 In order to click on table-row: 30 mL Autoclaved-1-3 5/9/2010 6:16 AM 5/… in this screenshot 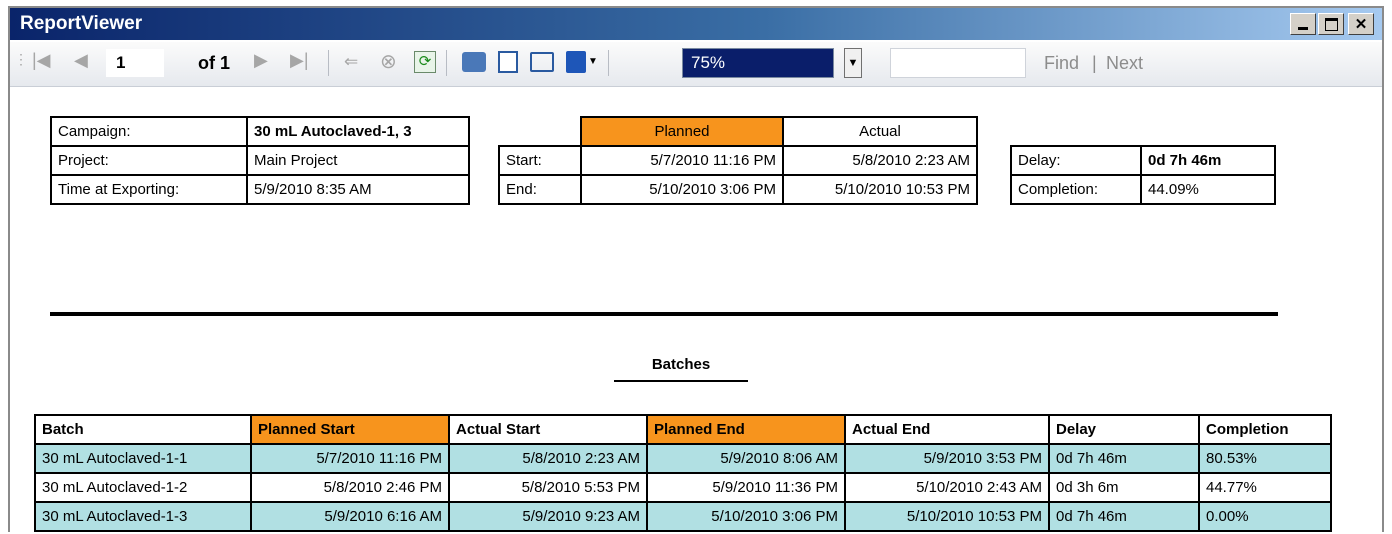, I will do `click(683, 516)`.